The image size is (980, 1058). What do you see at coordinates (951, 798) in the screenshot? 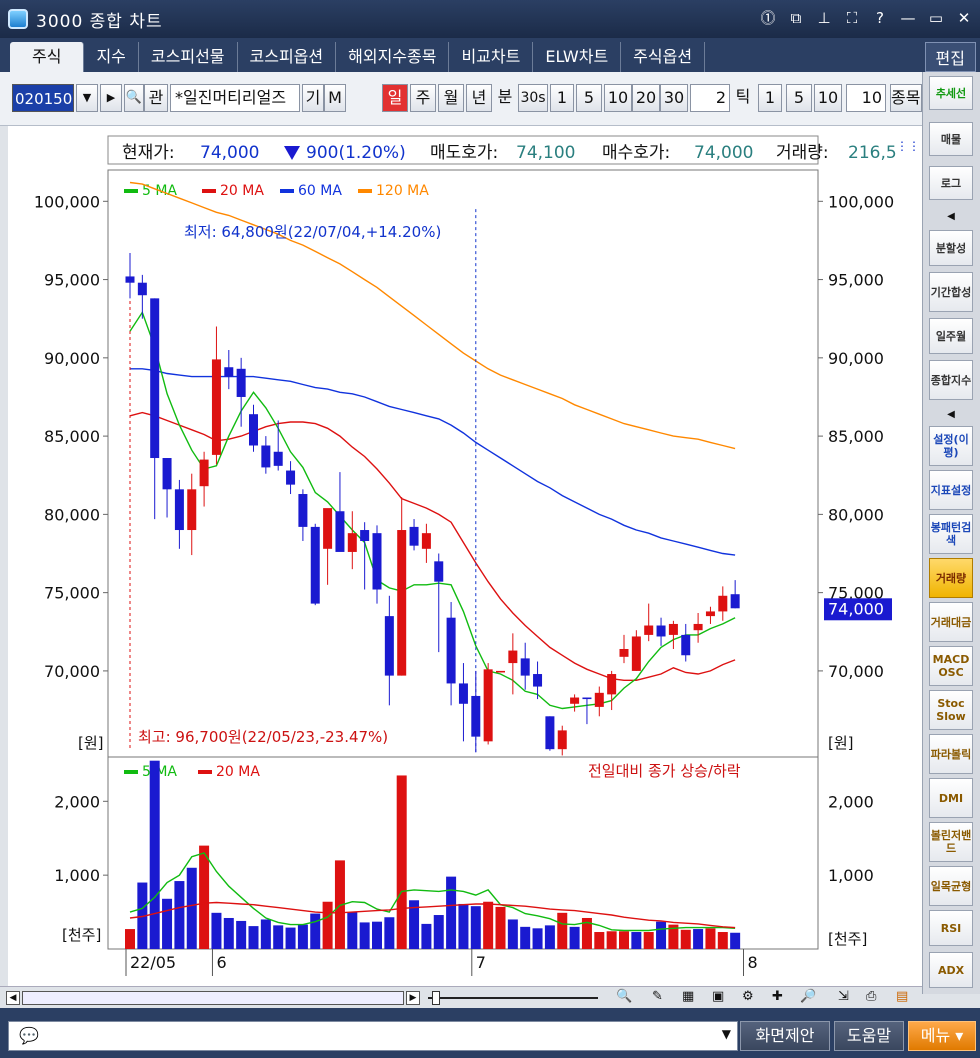
I see `dmi-button: DMI` at bounding box center [951, 798].